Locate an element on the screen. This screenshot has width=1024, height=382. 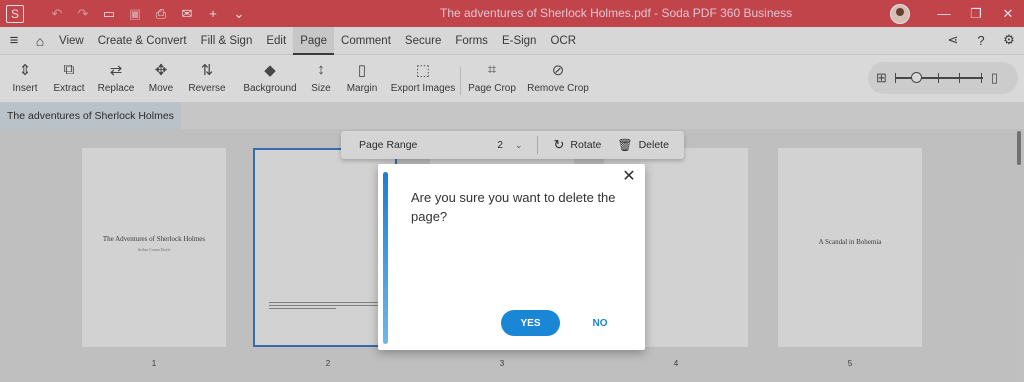
page-number-5: 5 is located at coordinates (850, 363).